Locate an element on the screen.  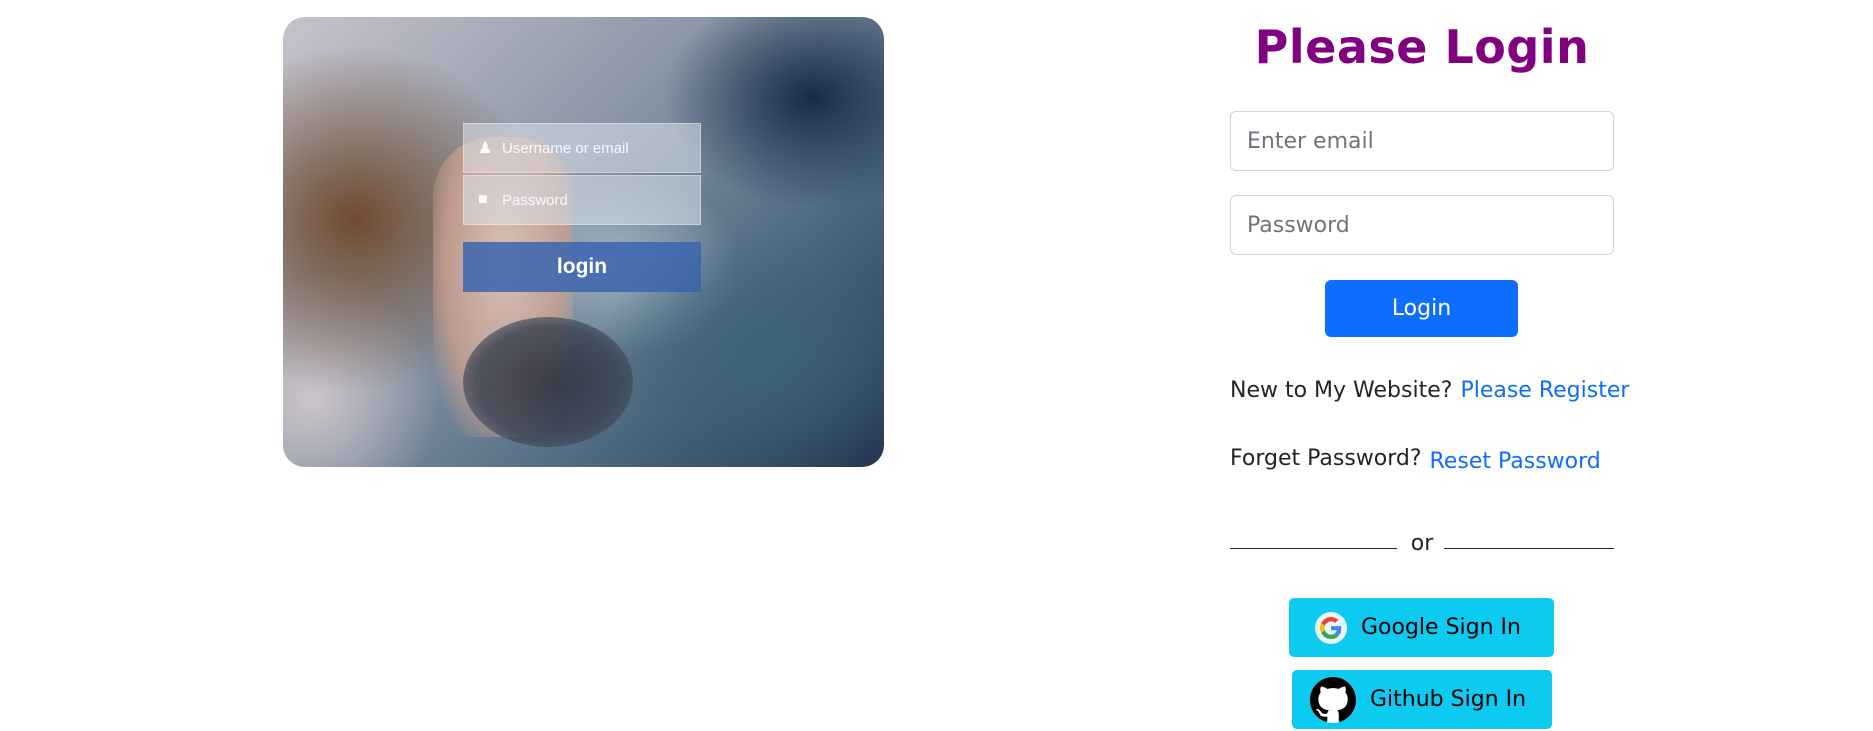
hero-username-field: ♟ Username or email is located at coordinates (582, 148).